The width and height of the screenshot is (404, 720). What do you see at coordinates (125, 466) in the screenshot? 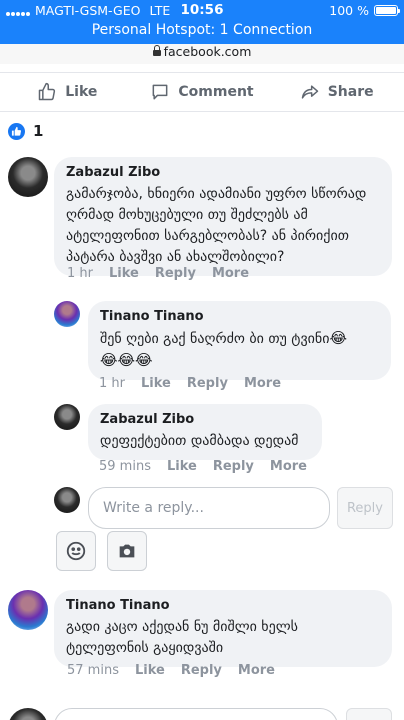
I see `comment-timestamp: 59 mins` at bounding box center [125, 466].